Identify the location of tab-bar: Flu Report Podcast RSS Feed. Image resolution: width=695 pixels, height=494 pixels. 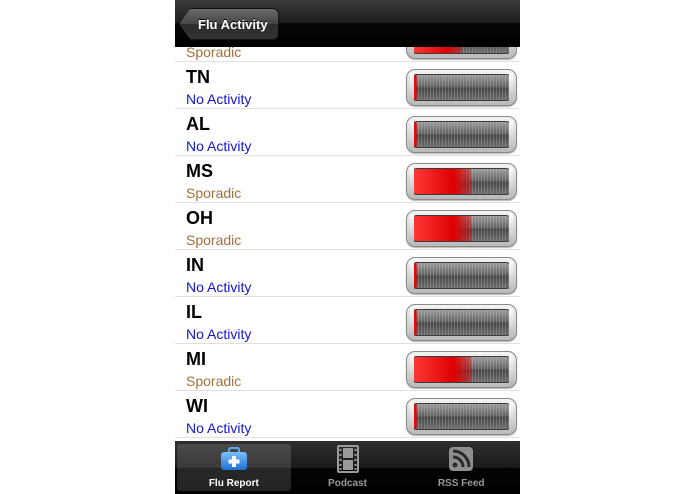
(347, 467).